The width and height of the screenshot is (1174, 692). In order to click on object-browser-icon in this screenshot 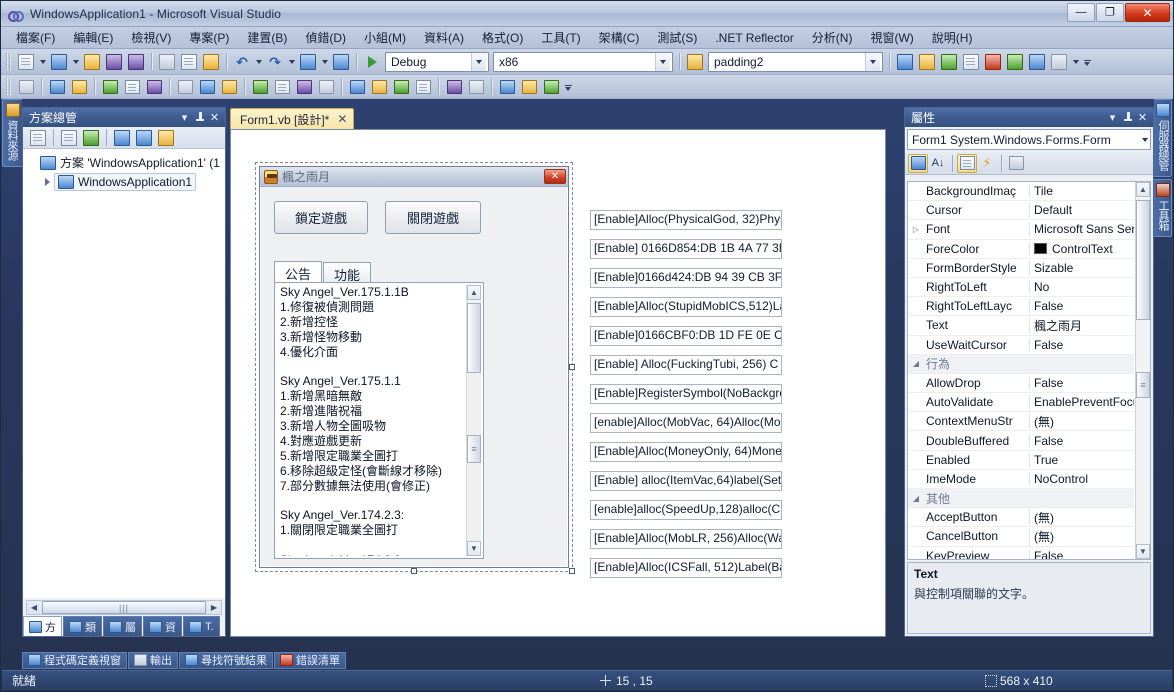, I will do `click(166, 137)`.